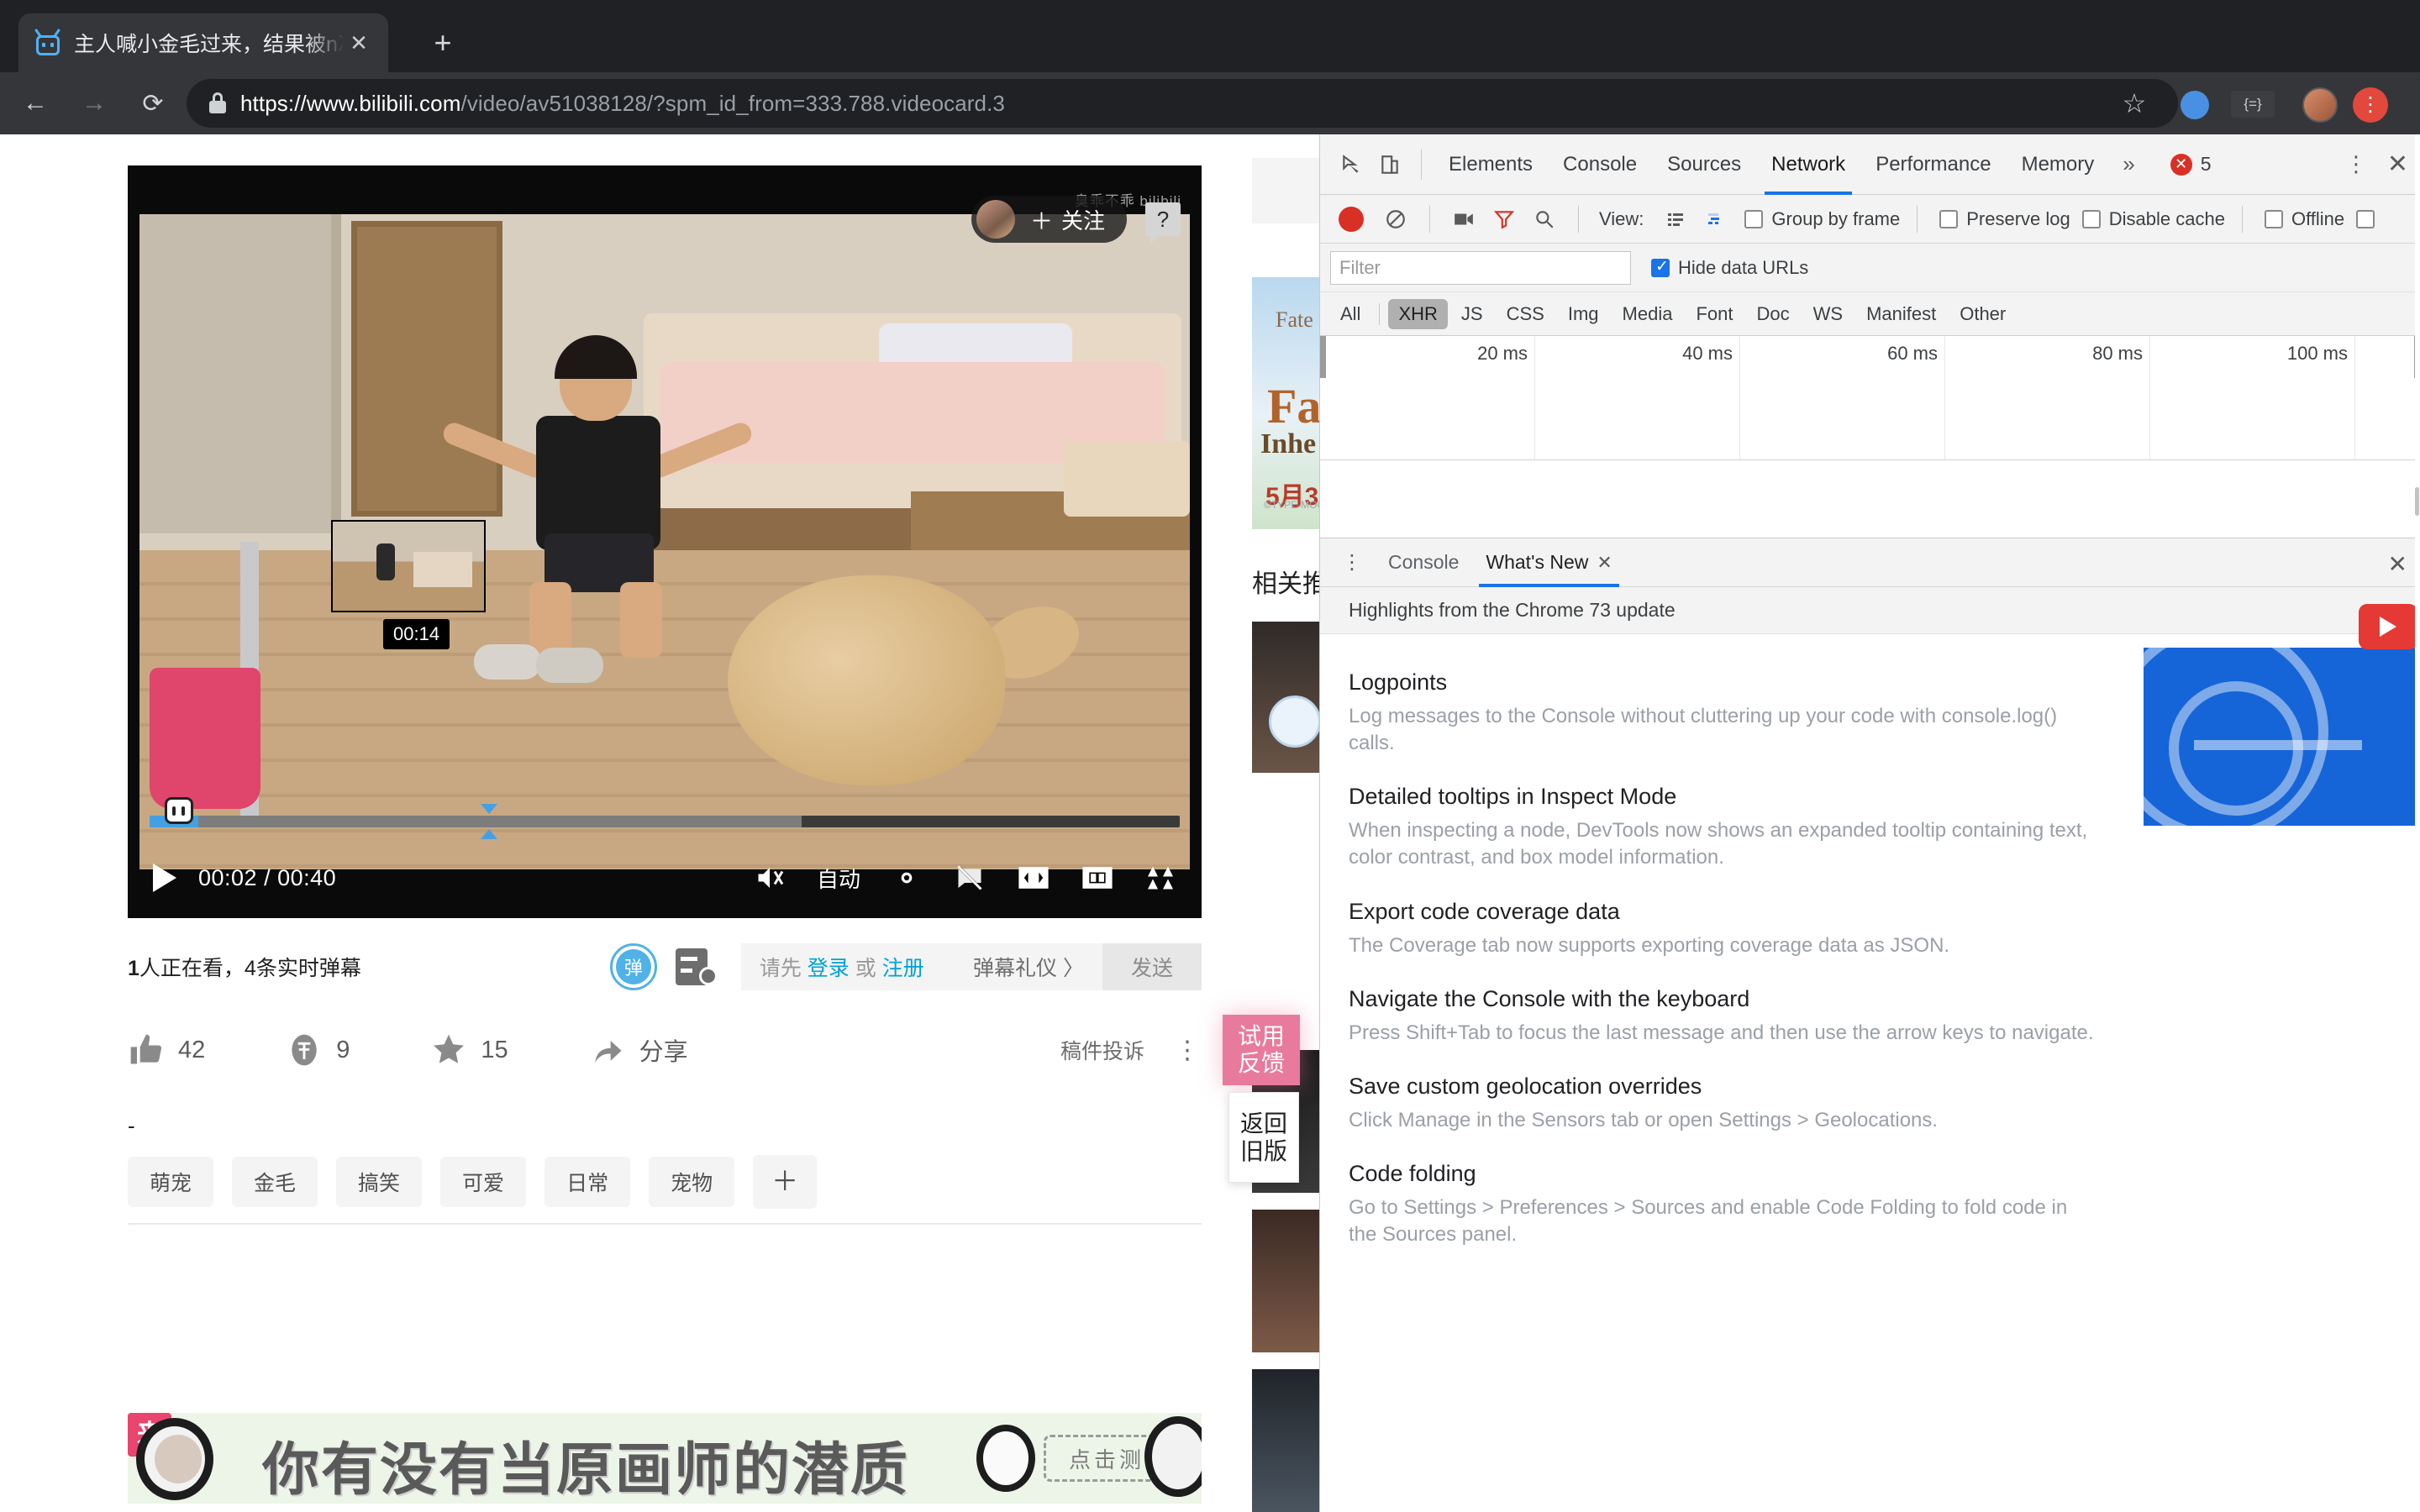 Image resolution: width=2420 pixels, height=1512 pixels. What do you see at coordinates (1163, 223) in the screenshot?
I see `help-icon: ?` at bounding box center [1163, 223].